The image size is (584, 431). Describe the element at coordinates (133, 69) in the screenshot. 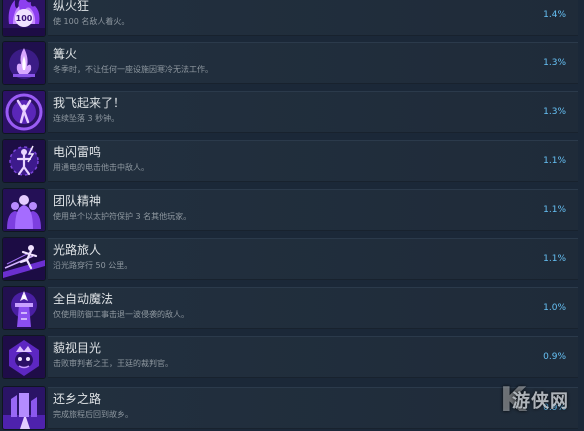

I see `achievement-description: 冬季时，不让任何一座设施因寒冷无法工作。` at that location.